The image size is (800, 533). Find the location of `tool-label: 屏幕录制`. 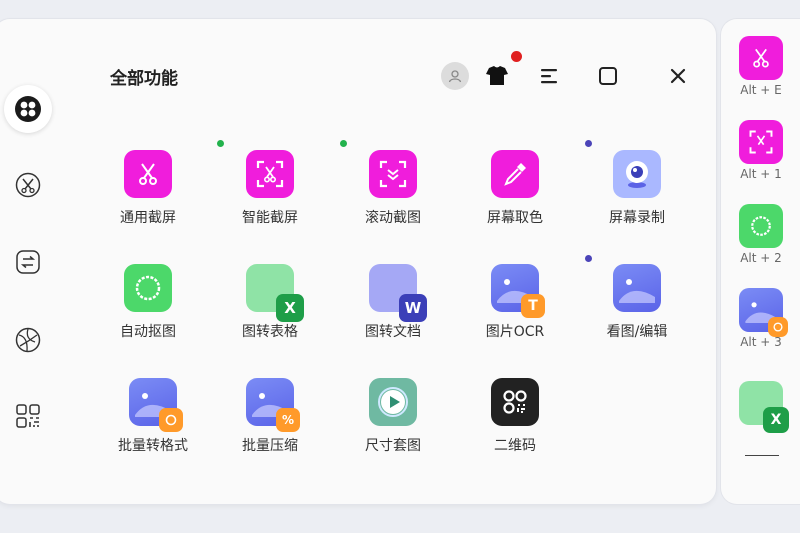

tool-label: 屏幕录制 is located at coordinates (637, 218).